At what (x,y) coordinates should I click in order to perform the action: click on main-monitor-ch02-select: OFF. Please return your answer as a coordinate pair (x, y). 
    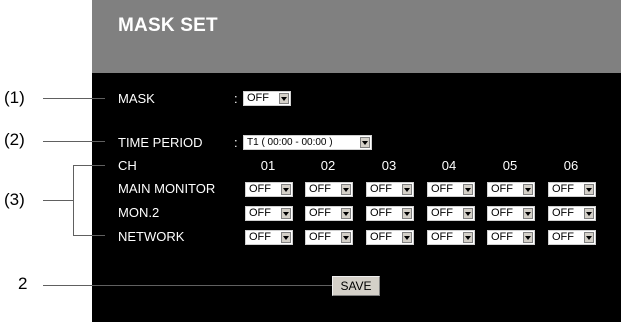
    Looking at the image, I should click on (329, 189).